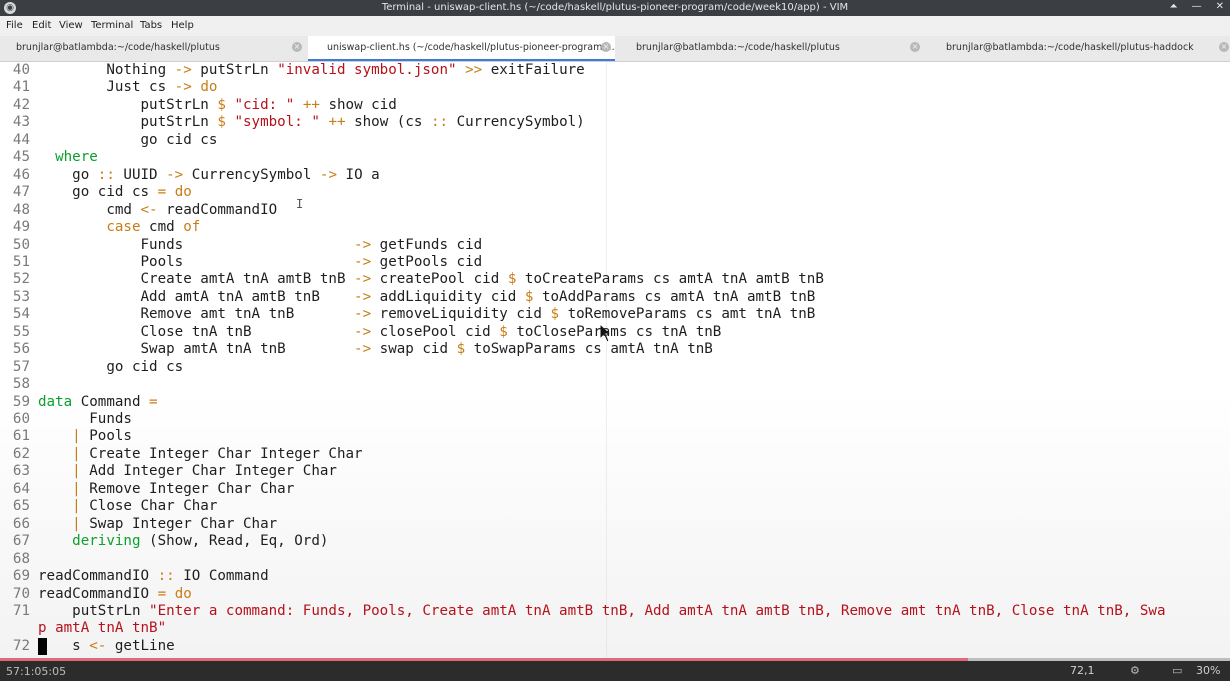 The width and height of the screenshot is (1230, 681). I want to click on code-token: removeLiquidity cid, so click(461, 314).